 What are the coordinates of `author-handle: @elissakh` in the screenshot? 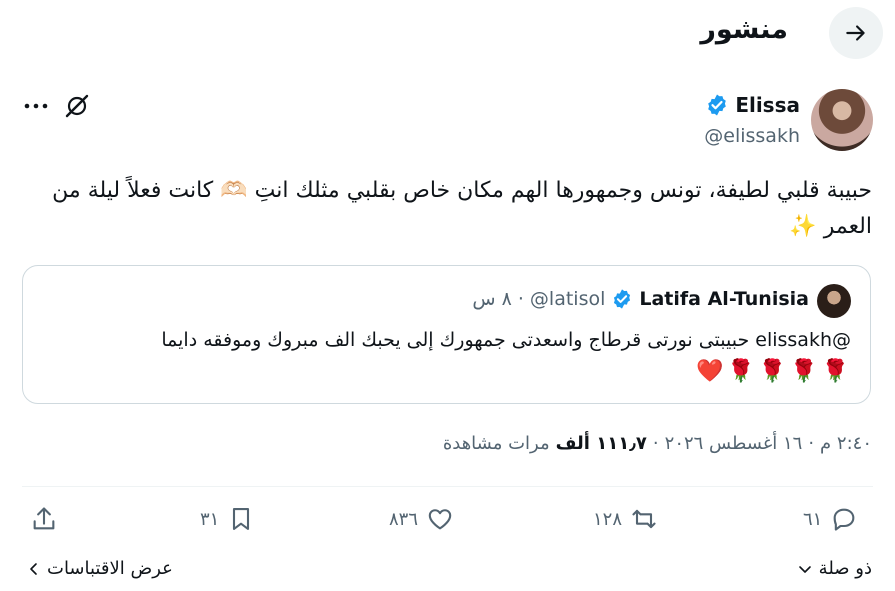 It's located at (752, 136).